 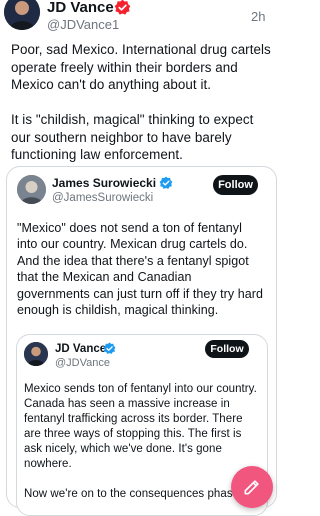 What do you see at coordinates (82, 363) in the screenshot?
I see `nested-quote-author-handle: @JDVance` at bounding box center [82, 363].